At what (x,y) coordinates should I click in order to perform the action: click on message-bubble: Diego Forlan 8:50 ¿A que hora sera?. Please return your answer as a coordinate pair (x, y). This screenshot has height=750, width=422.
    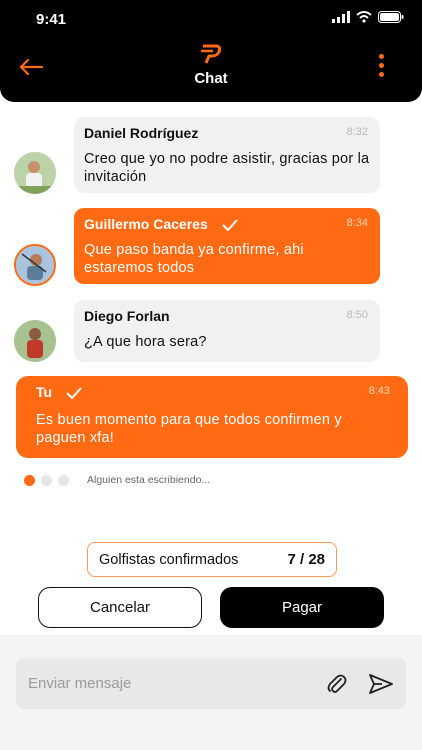
    Looking at the image, I should click on (227, 331).